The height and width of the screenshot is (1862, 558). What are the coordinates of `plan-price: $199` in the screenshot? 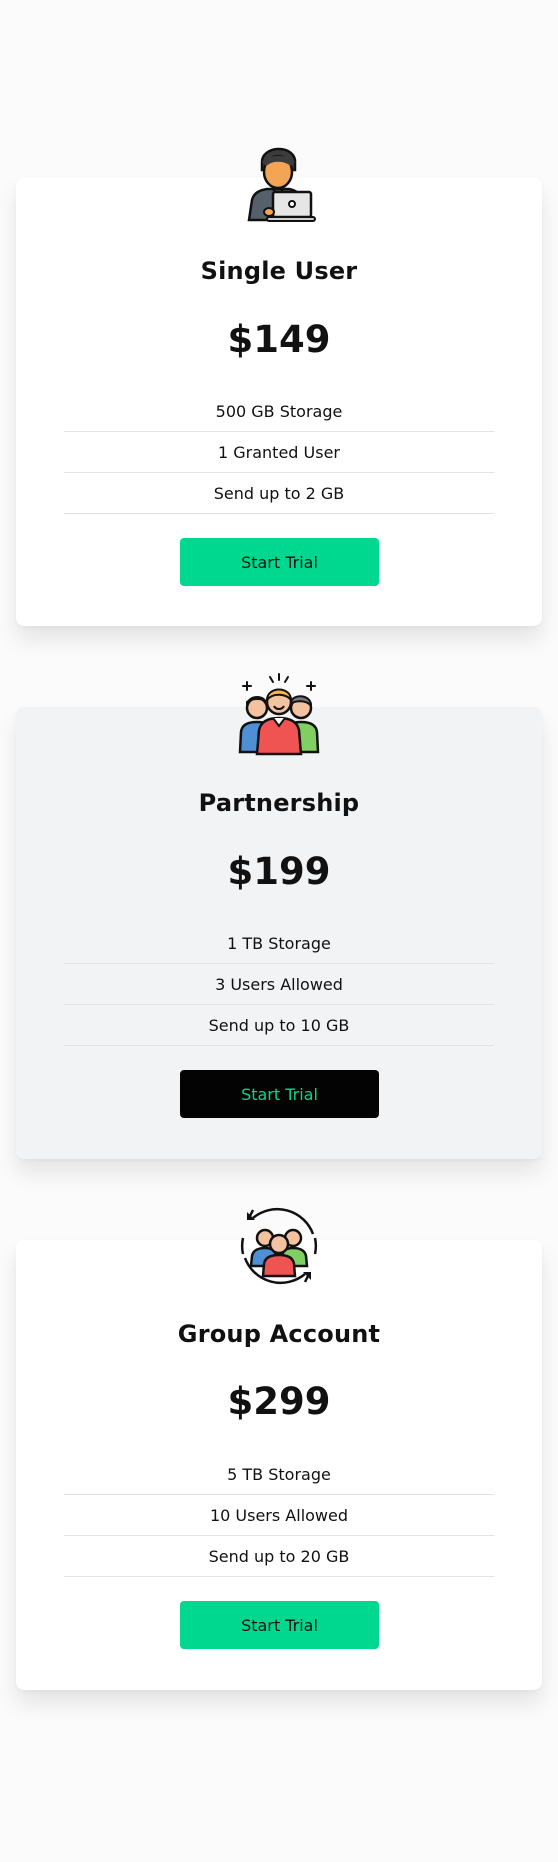 It's located at (279, 871).